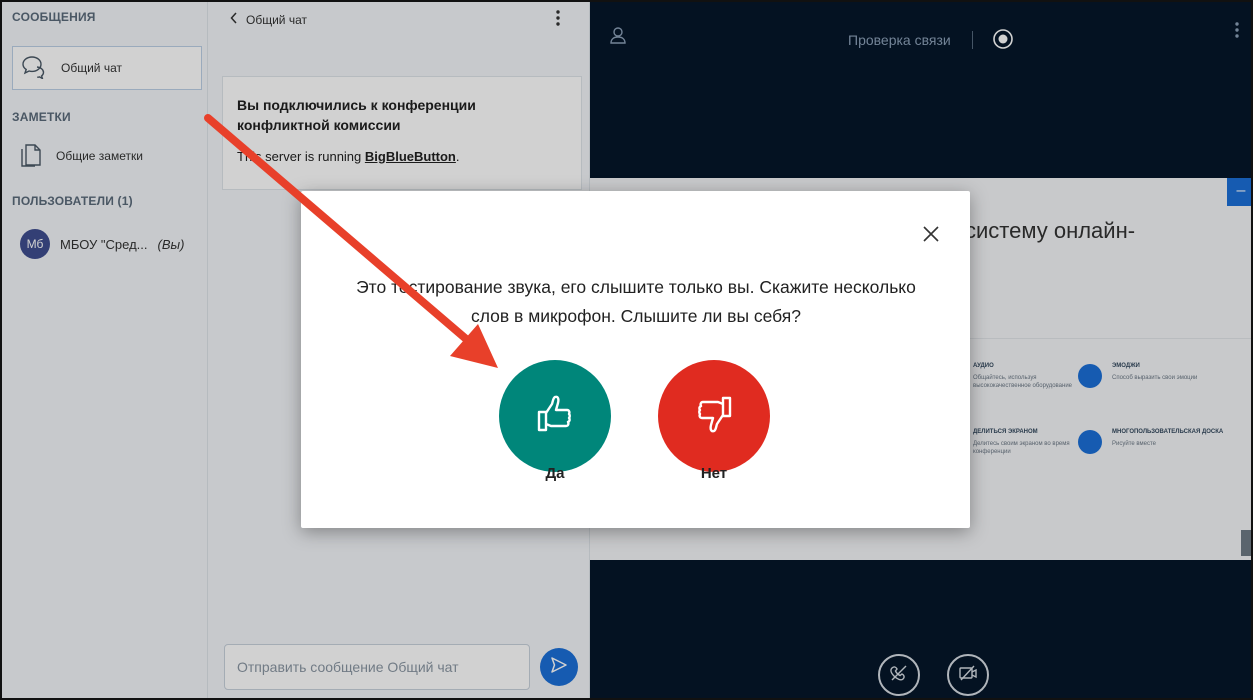 The width and height of the screenshot is (1253, 700). I want to click on thumbs-up-icon, so click(555, 416).